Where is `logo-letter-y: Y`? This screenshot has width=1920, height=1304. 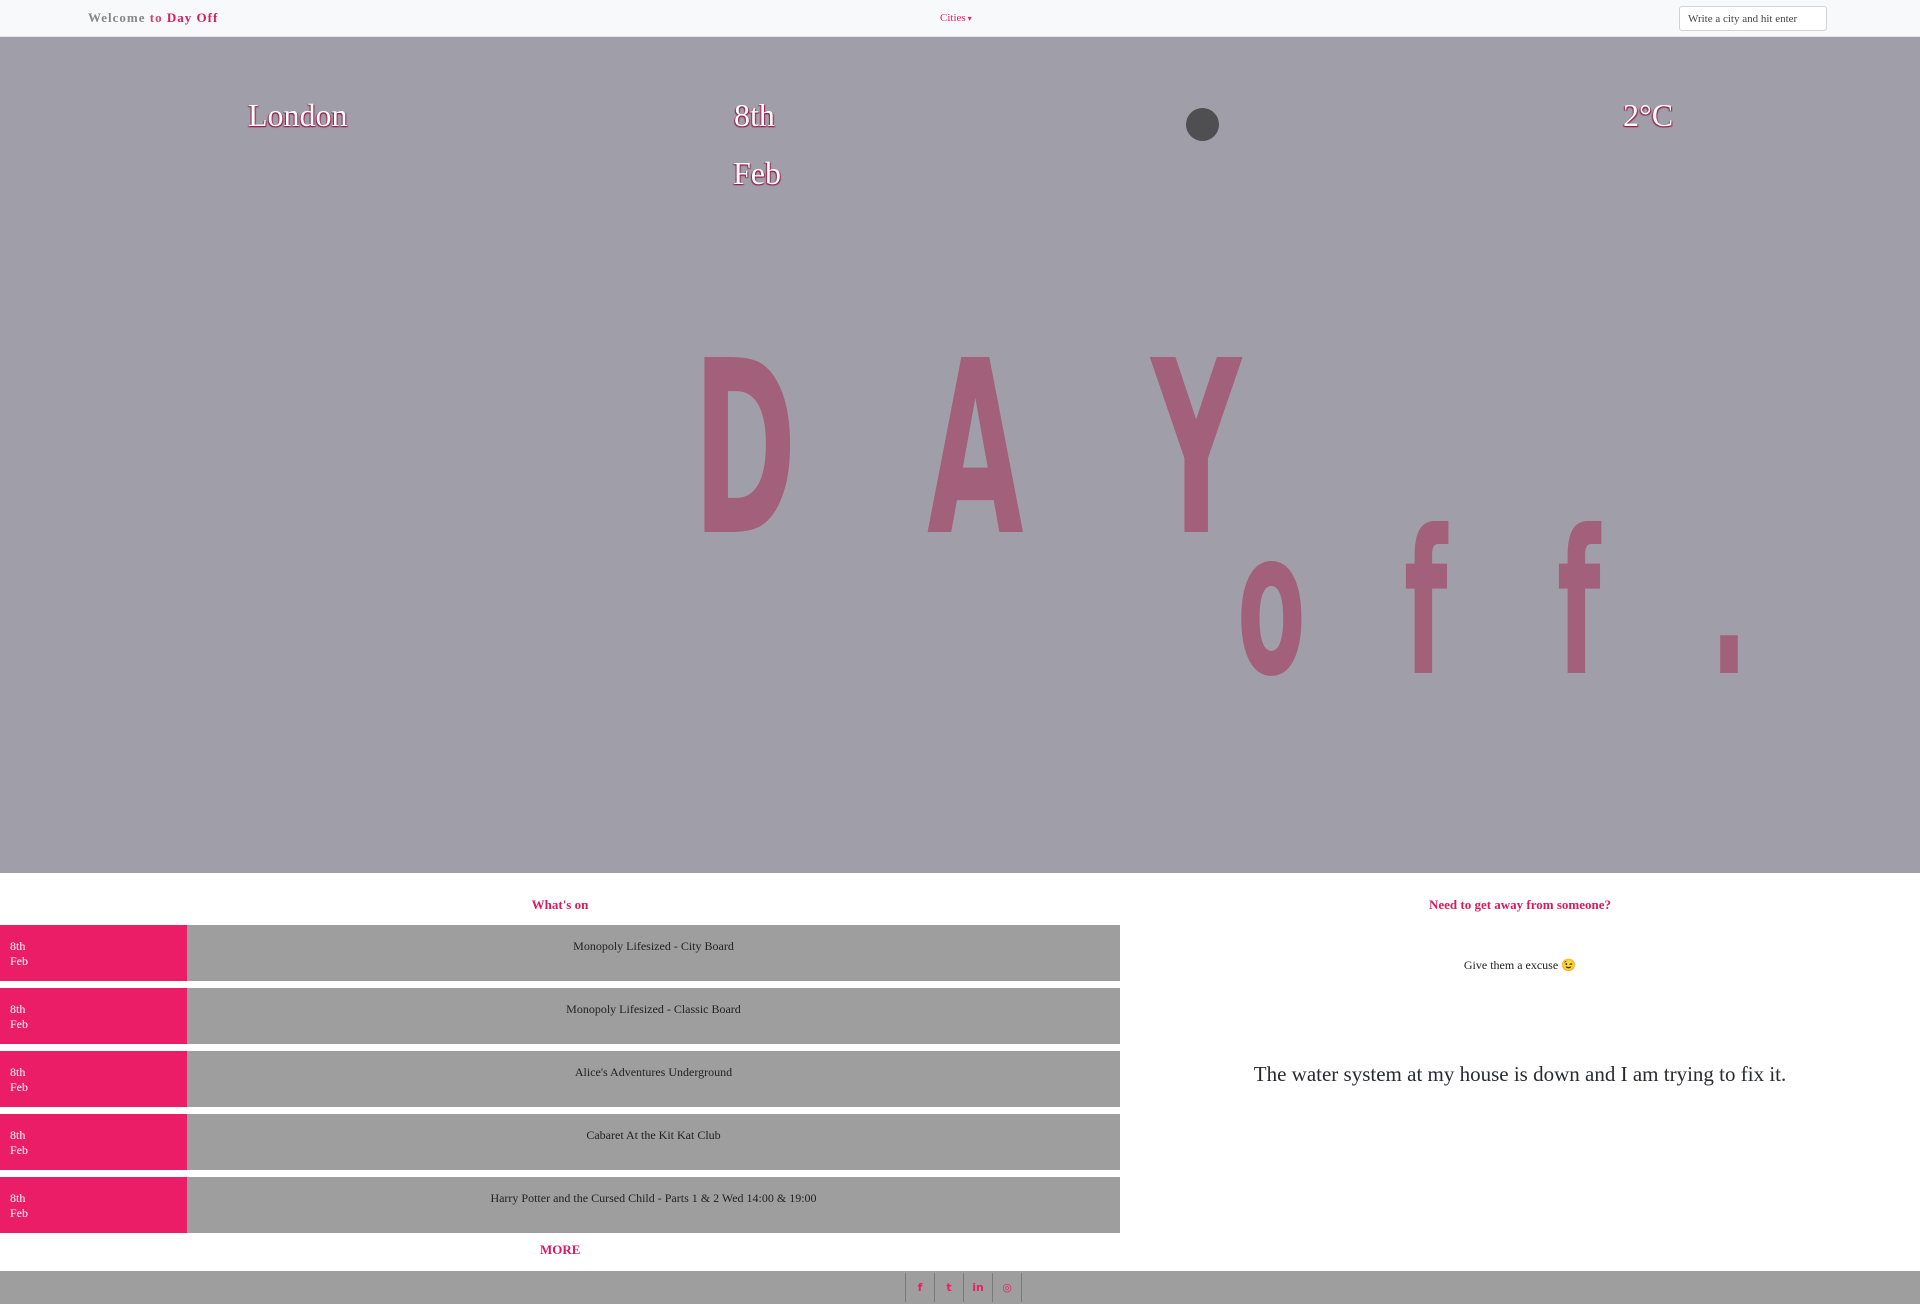 logo-letter-y: Y is located at coordinates (1196, 449).